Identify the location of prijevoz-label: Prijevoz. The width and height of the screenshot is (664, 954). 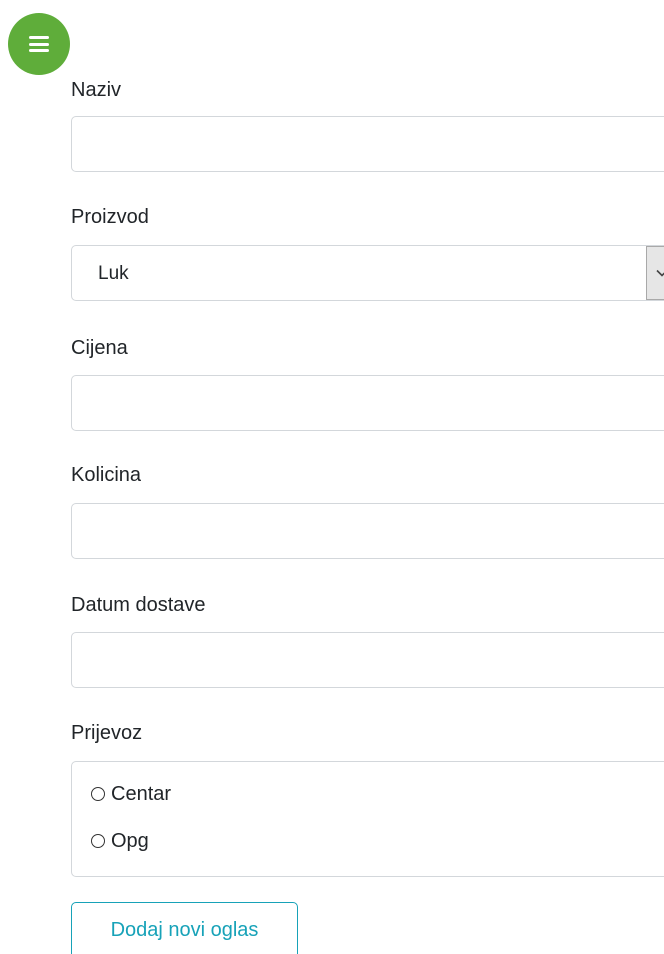
(107, 733).